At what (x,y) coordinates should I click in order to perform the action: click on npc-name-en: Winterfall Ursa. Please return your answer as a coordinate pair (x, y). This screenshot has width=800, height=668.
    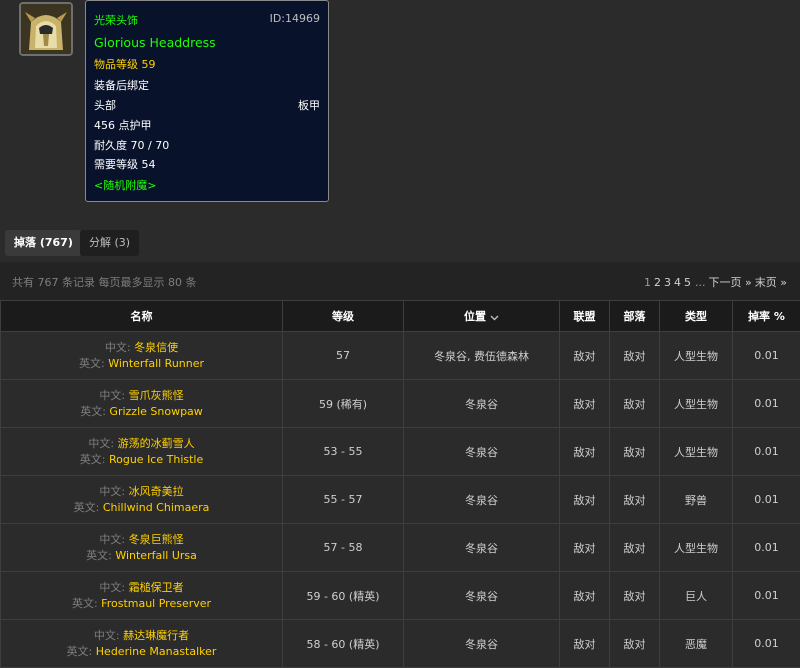
    Looking at the image, I should click on (156, 555).